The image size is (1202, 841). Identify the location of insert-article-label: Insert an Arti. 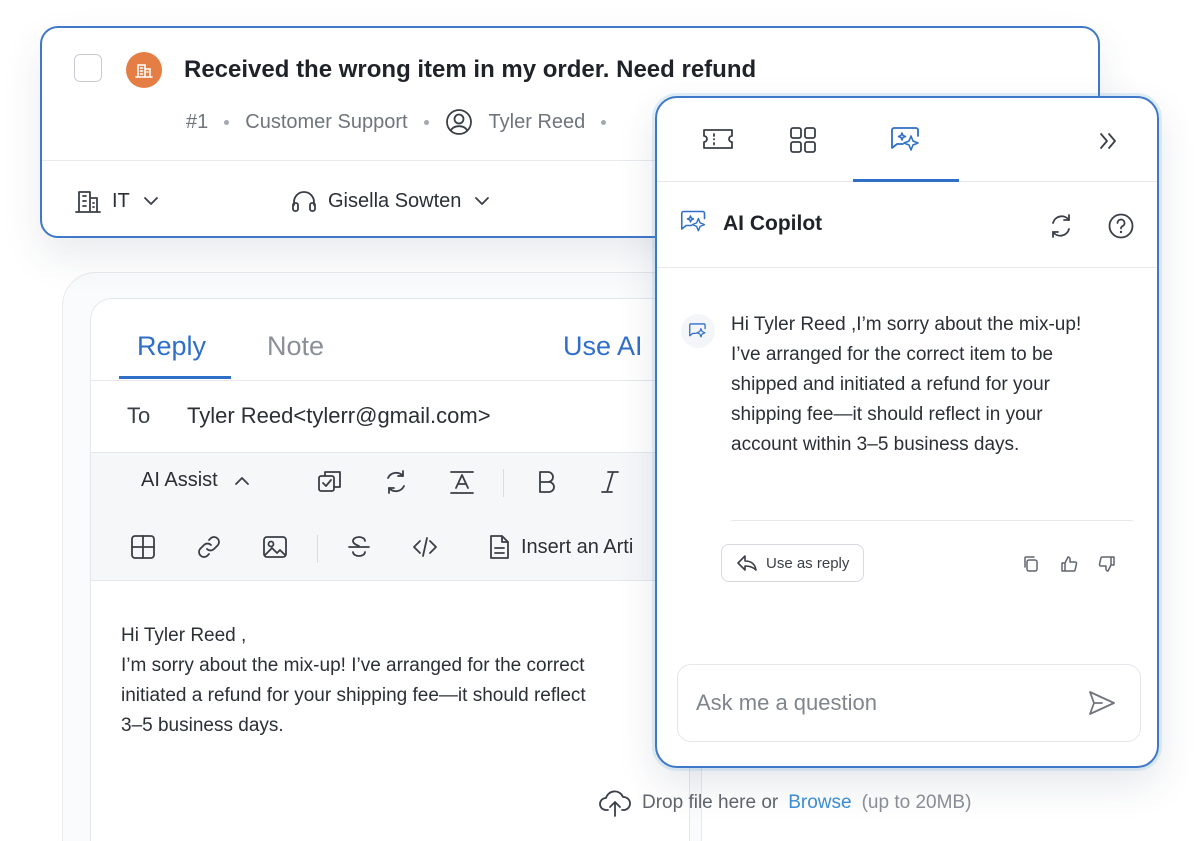
(577, 546).